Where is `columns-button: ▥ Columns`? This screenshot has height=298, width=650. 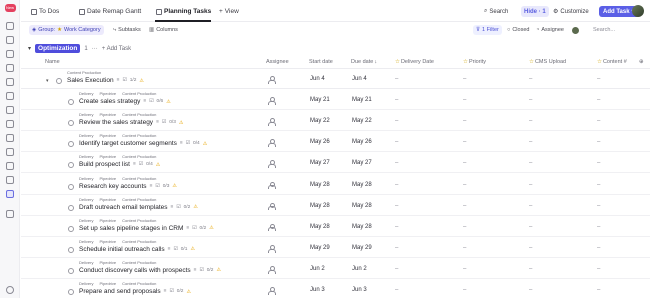 columns-button: ▥ Columns is located at coordinates (163, 30).